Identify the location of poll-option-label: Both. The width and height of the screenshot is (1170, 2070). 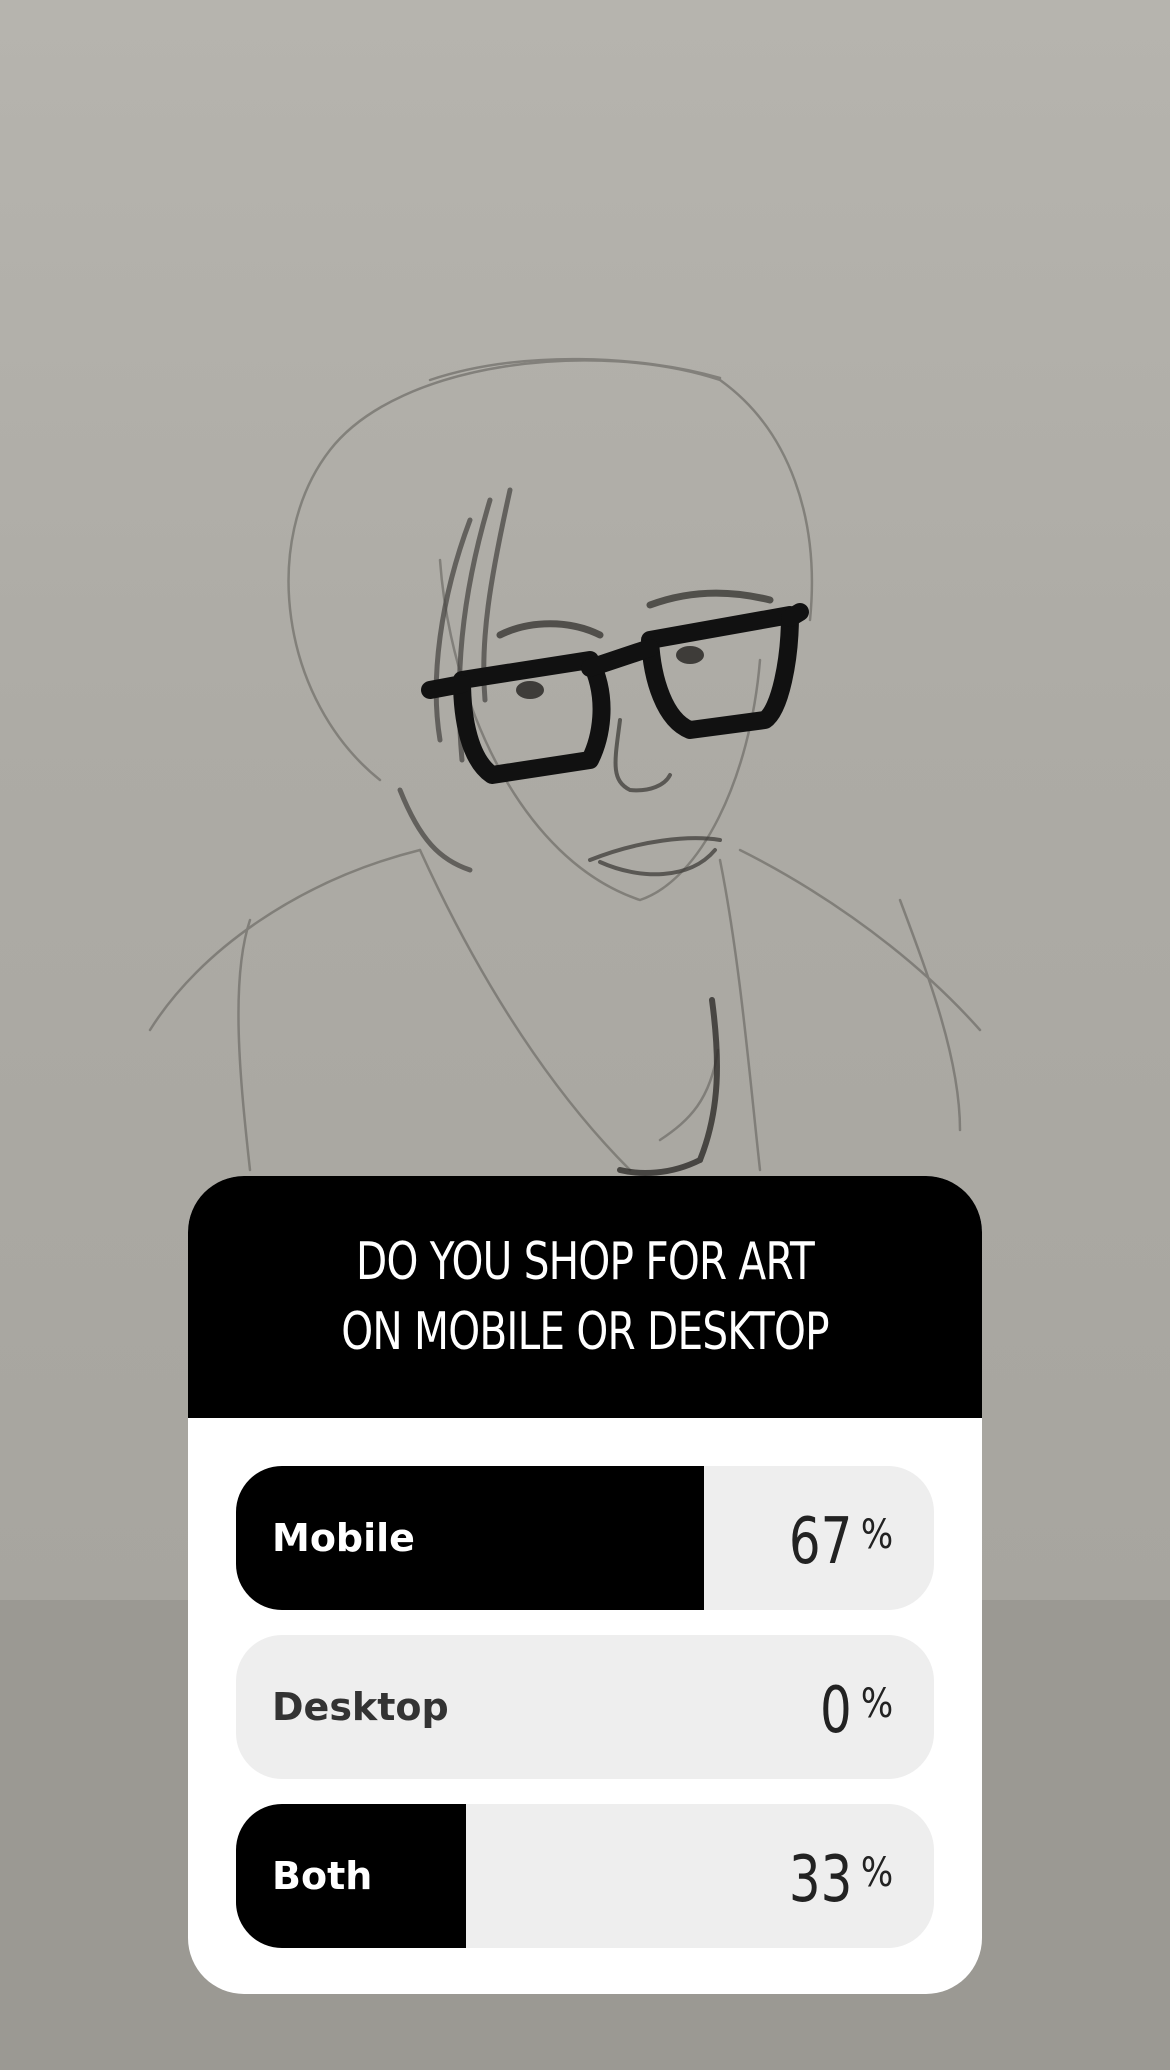
(322, 1876).